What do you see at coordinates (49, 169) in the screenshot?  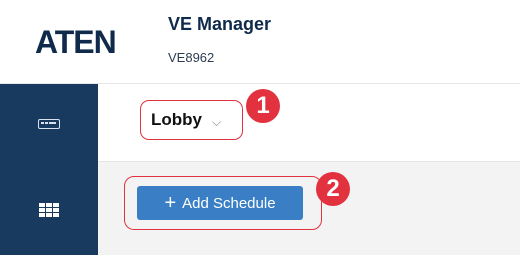 I see `sidebar` at bounding box center [49, 169].